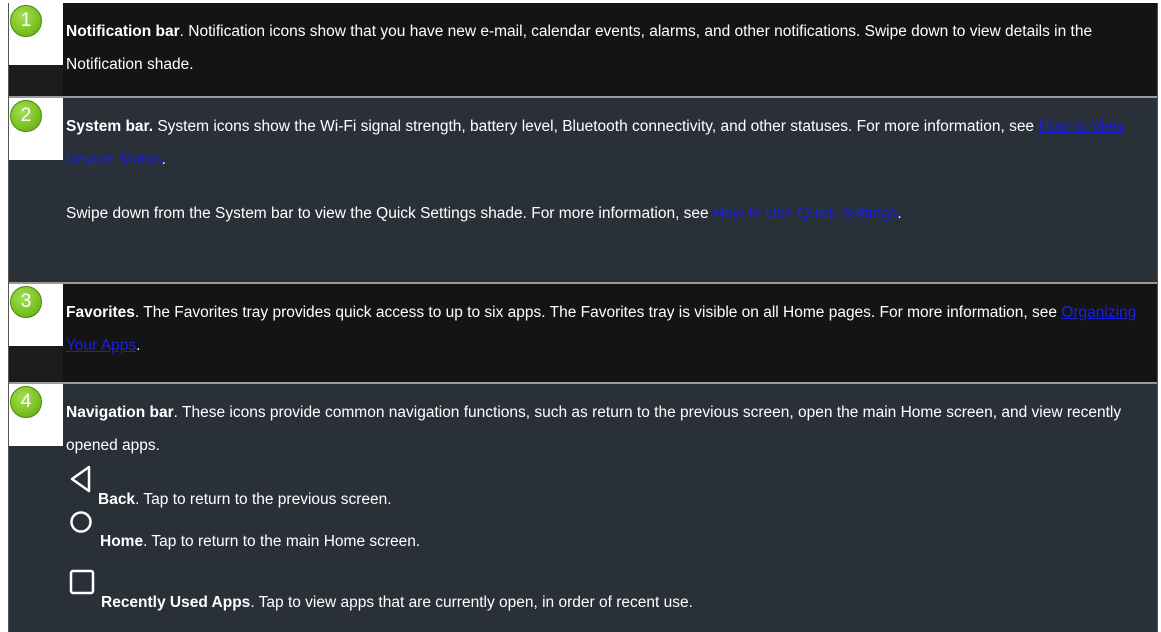 The image size is (1161, 632). Describe the element at coordinates (26, 302) in the screenshot. I see `number-badge: 3` at that location.